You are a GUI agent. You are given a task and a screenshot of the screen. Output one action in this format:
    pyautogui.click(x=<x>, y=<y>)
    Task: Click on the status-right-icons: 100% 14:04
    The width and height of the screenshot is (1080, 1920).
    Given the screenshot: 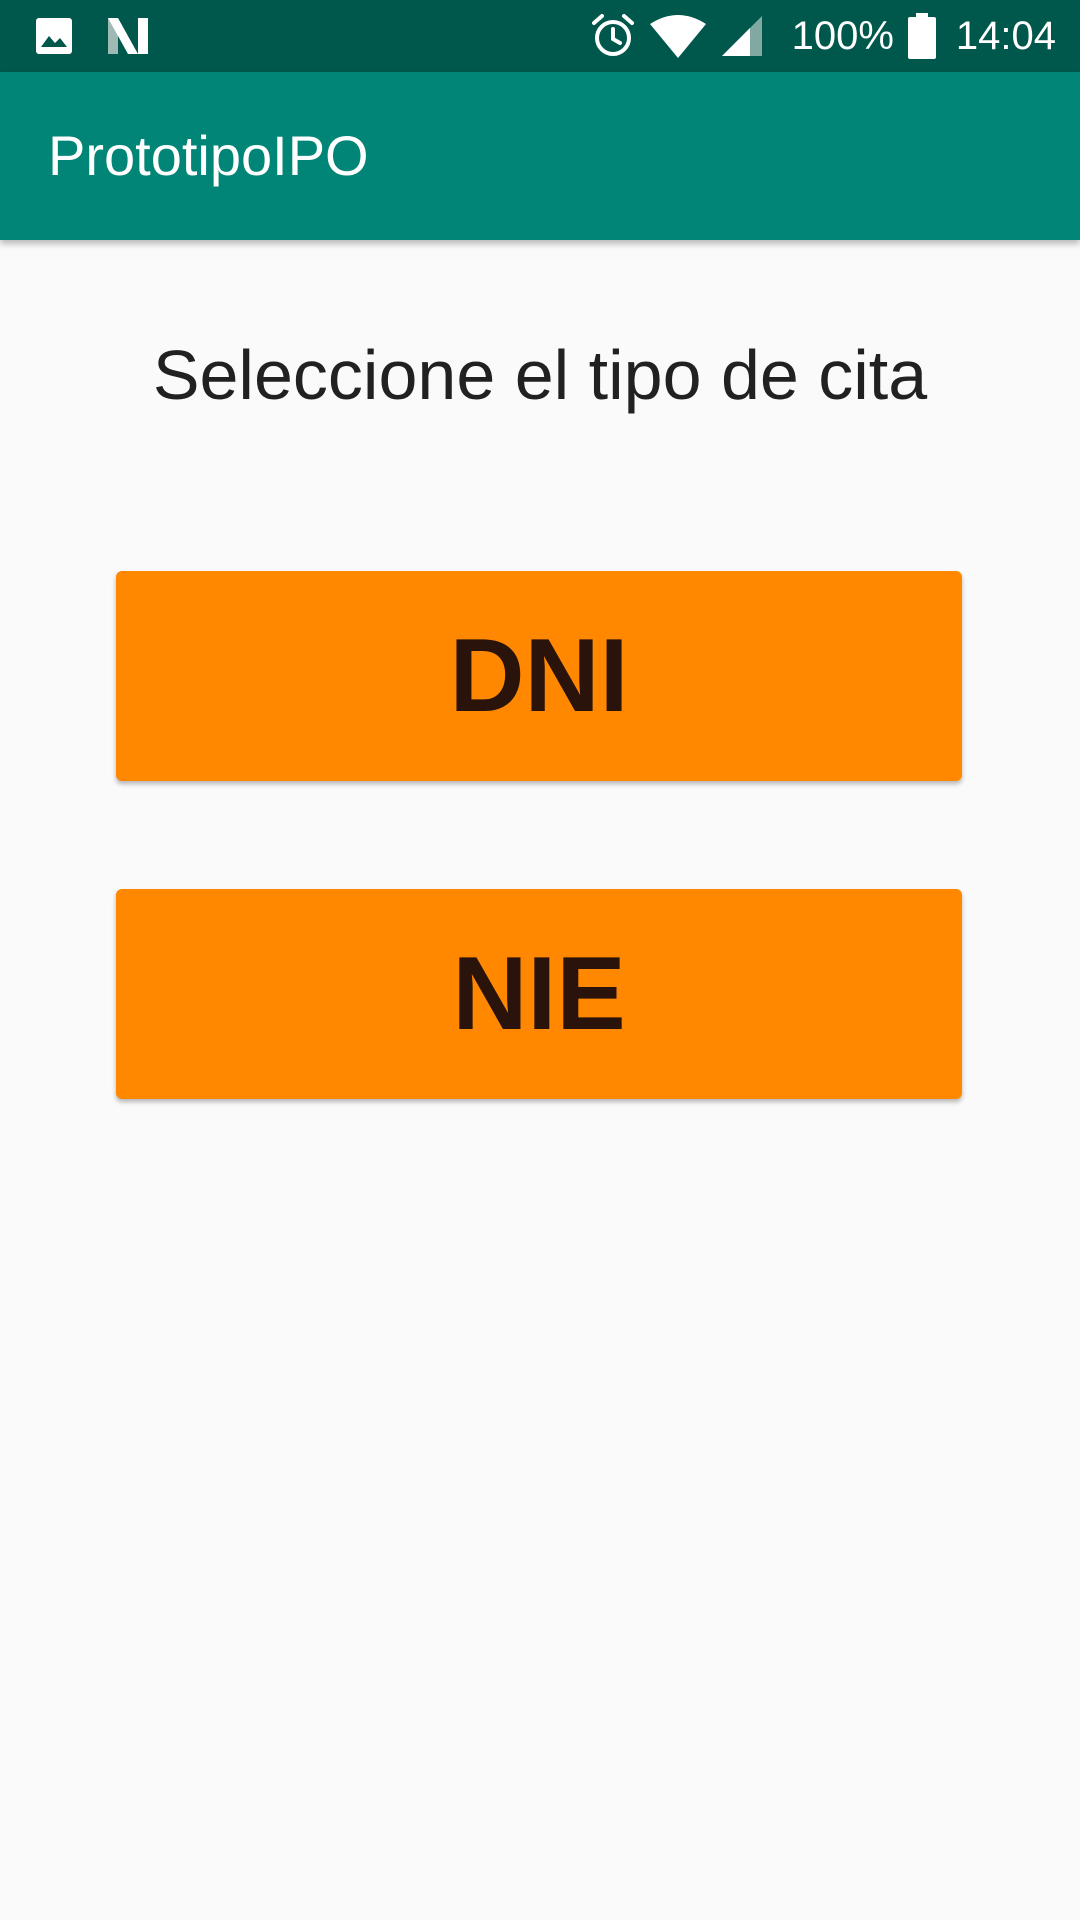 What is the action you would take?
    pyautogui.click(x=823, y=36)
    